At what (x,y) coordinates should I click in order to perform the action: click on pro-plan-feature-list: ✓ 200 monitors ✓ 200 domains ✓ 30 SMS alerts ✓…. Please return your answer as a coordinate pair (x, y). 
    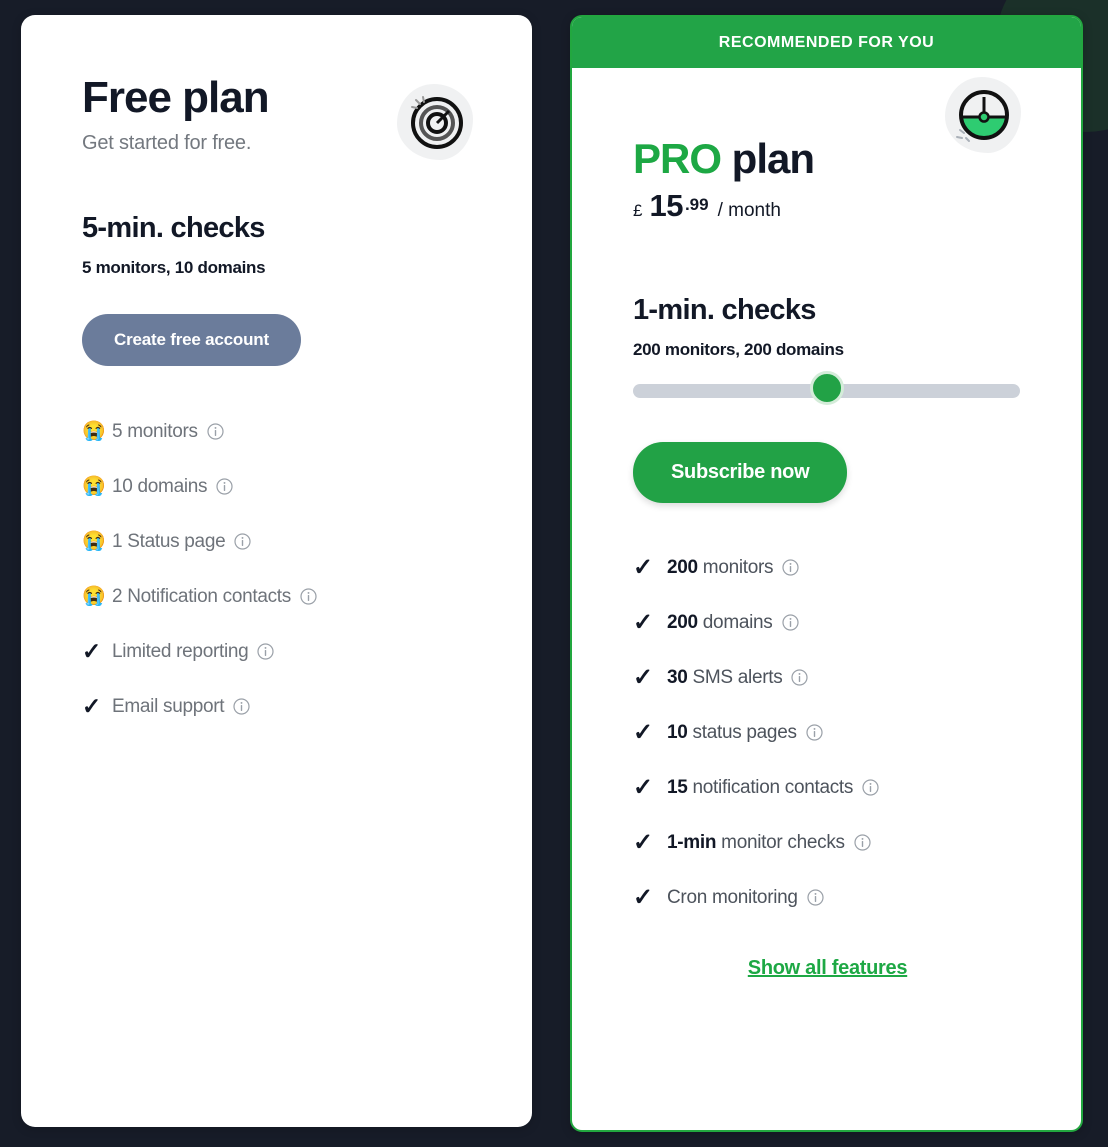
    Looking at the image, I should click on (857, 732).